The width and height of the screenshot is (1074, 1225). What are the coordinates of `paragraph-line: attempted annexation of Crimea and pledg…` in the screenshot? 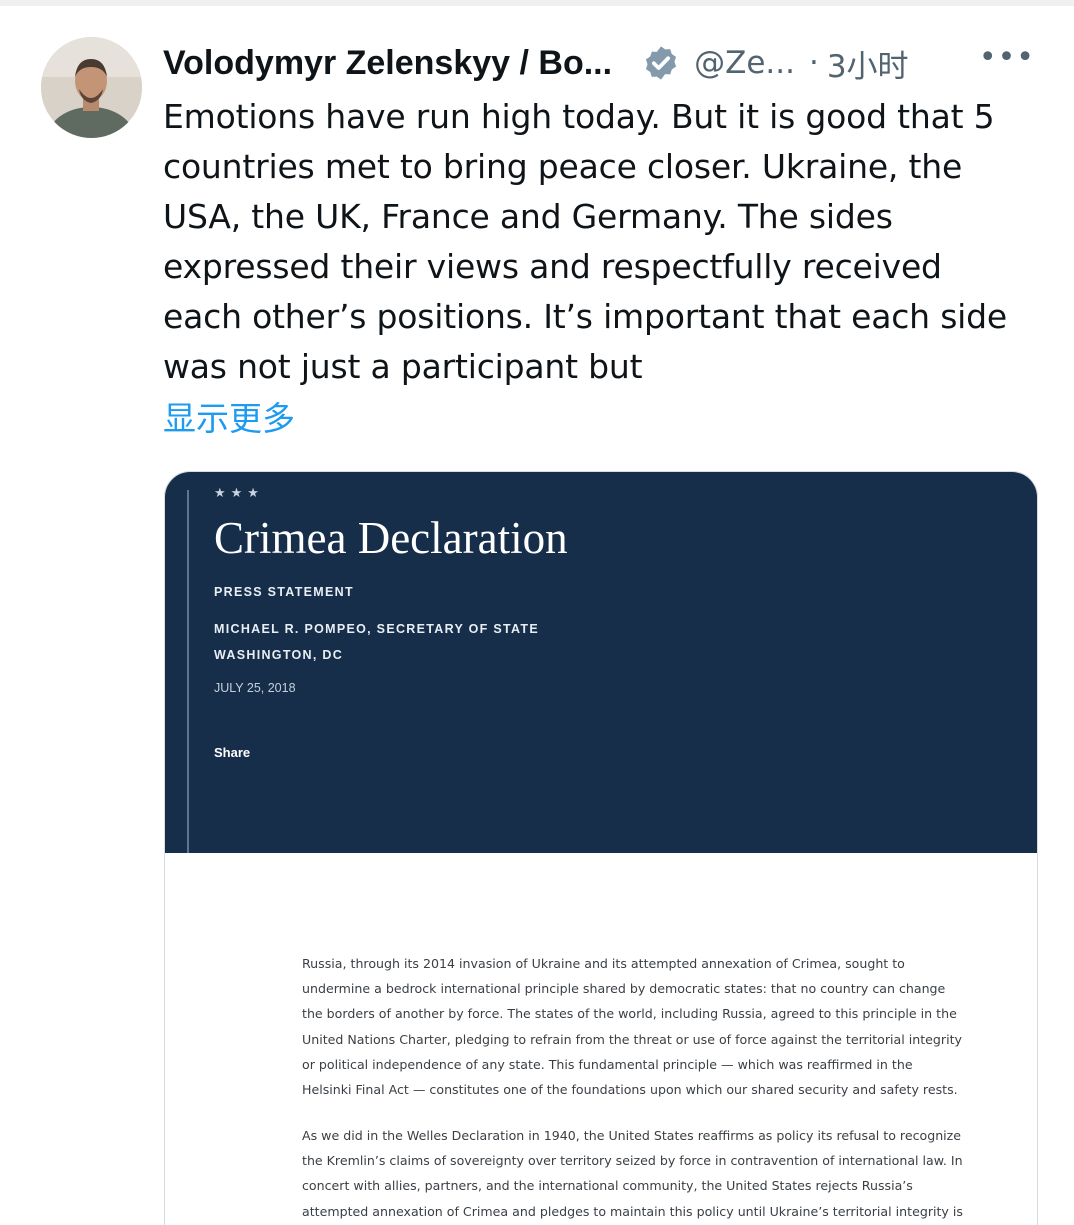 It's located at (632, 1211).